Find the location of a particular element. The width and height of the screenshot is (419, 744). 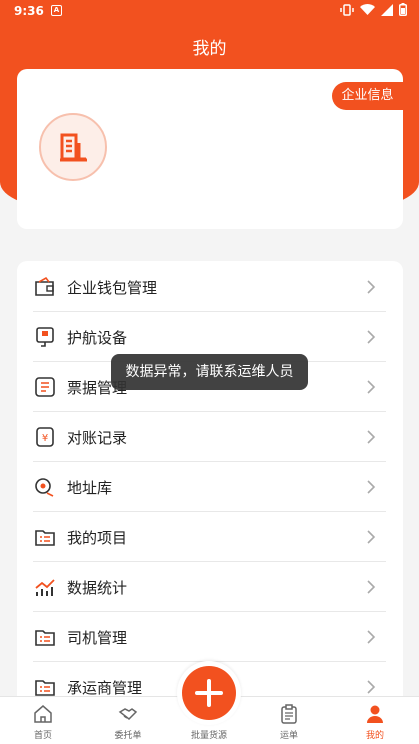

menu-item-statistics: 数据统计 is located at coordinates (209, 587).